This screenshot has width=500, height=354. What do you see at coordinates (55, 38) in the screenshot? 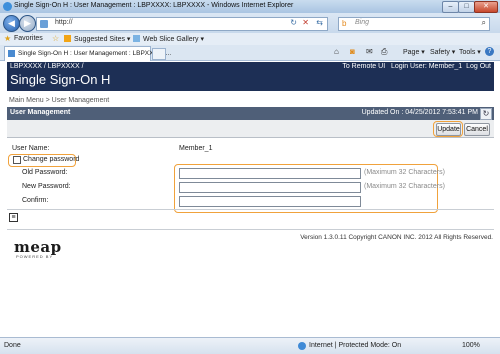
I see `add-favorite-icon: ☆` at bounding box center [55, 38].